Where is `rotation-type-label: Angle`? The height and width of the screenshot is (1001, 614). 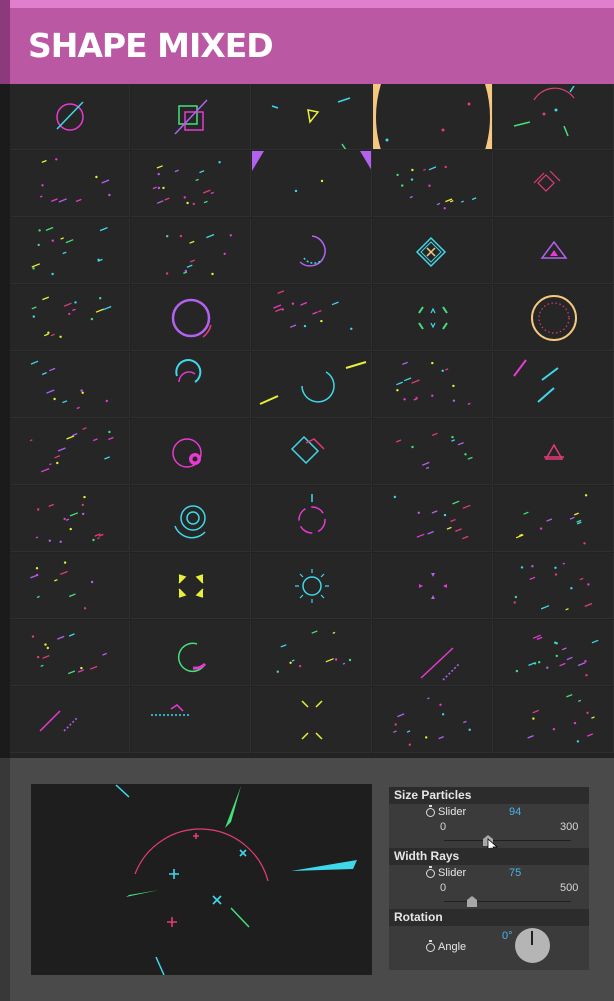 rotation-type-label: Angle is located at coordinates (452, 947).